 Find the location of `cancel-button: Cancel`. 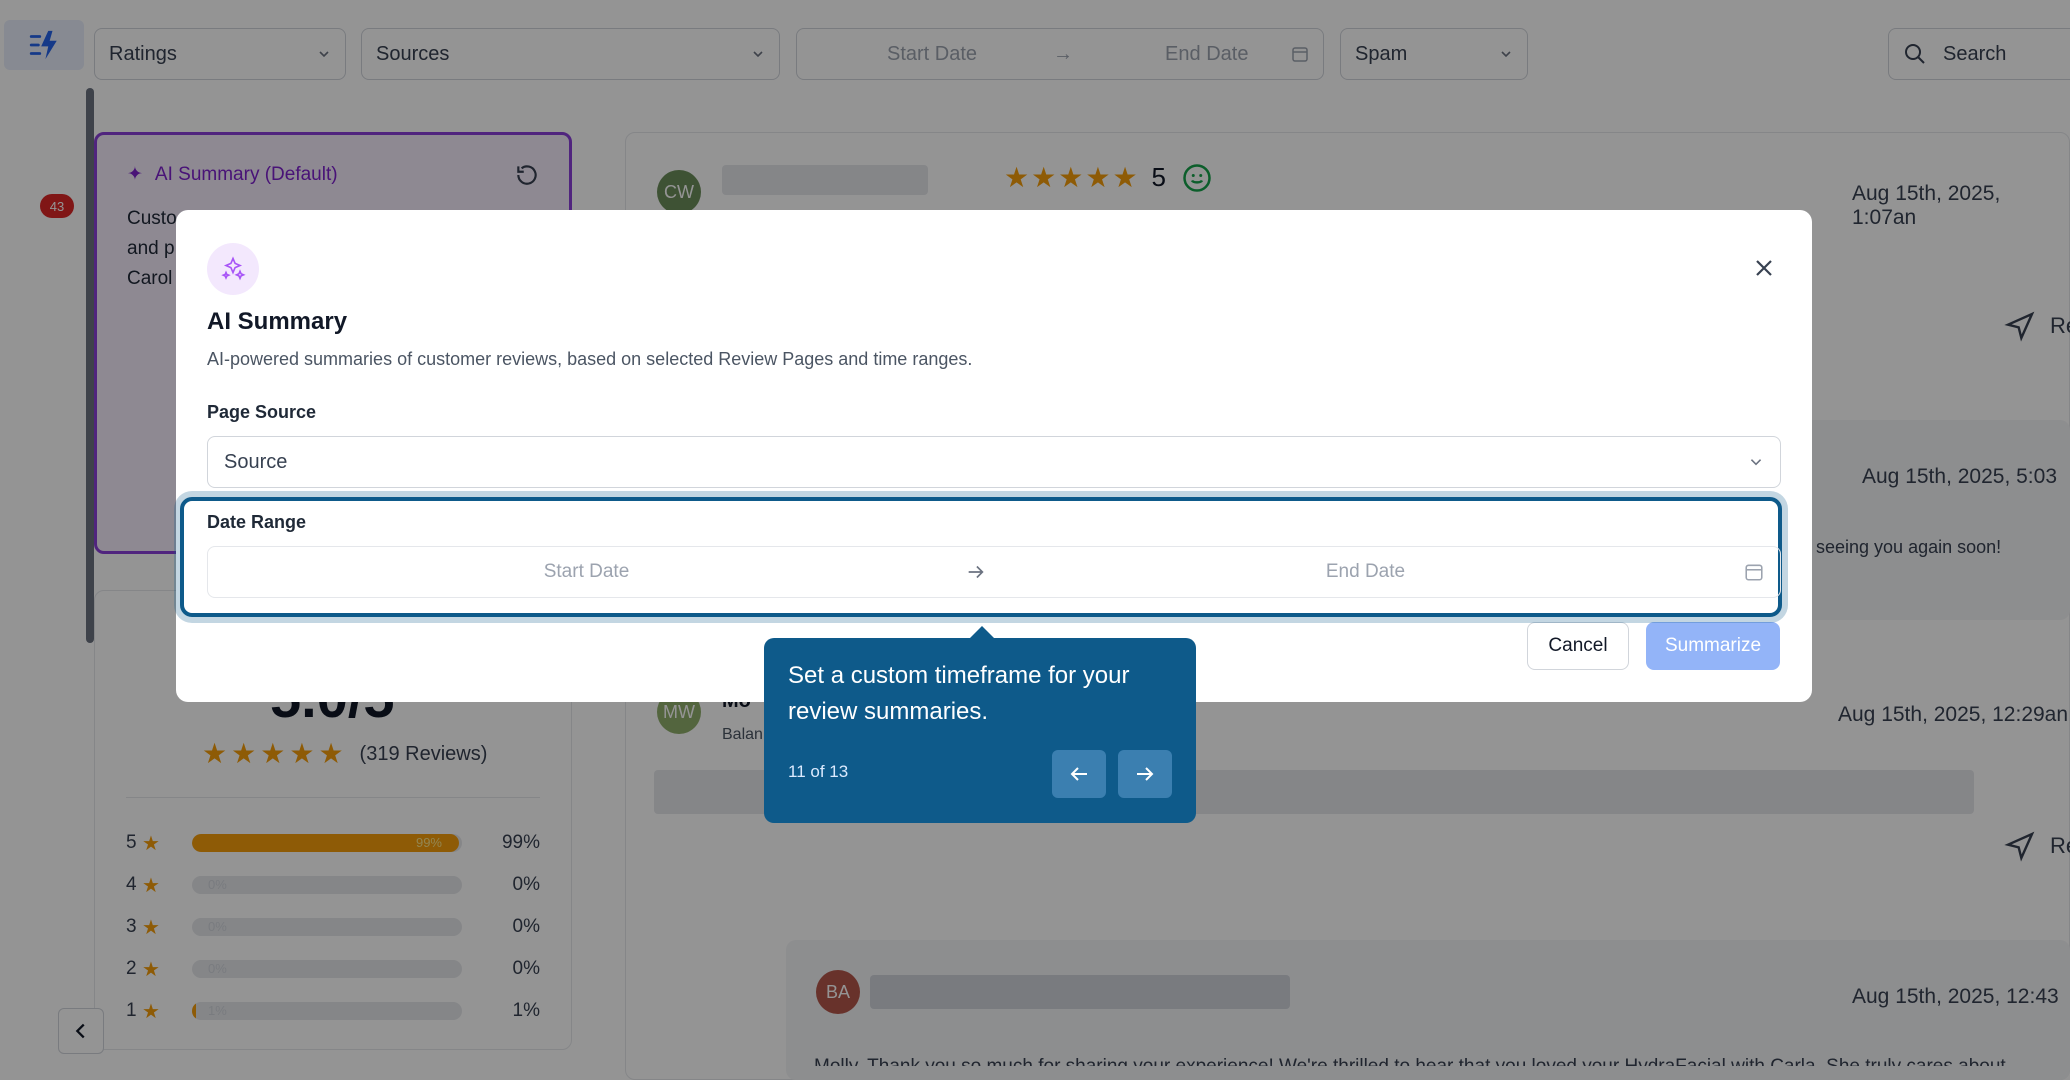

cancel-button: Cancel is located at coordinates (1578, 646).